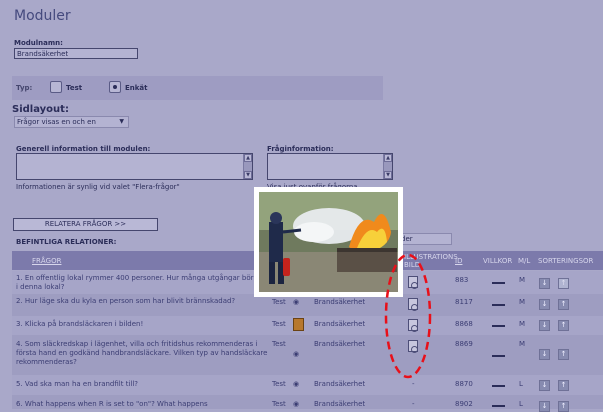 The height and width of the screenshot is (412, 603). Describe the element at coordinates (462, 280) in the screenshot. I see `row-id: 883` at that location.